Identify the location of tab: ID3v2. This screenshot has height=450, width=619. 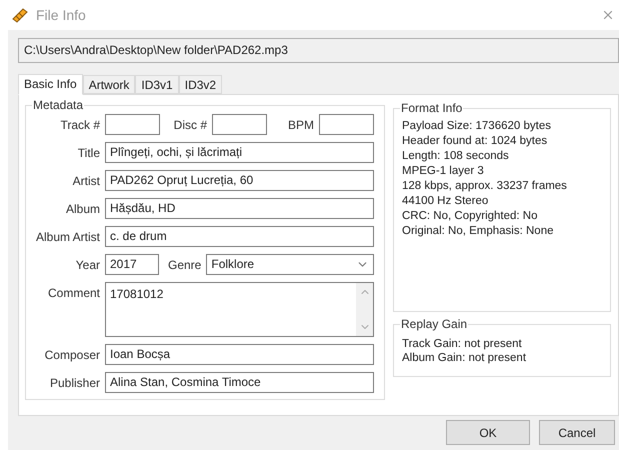
(200, 84).